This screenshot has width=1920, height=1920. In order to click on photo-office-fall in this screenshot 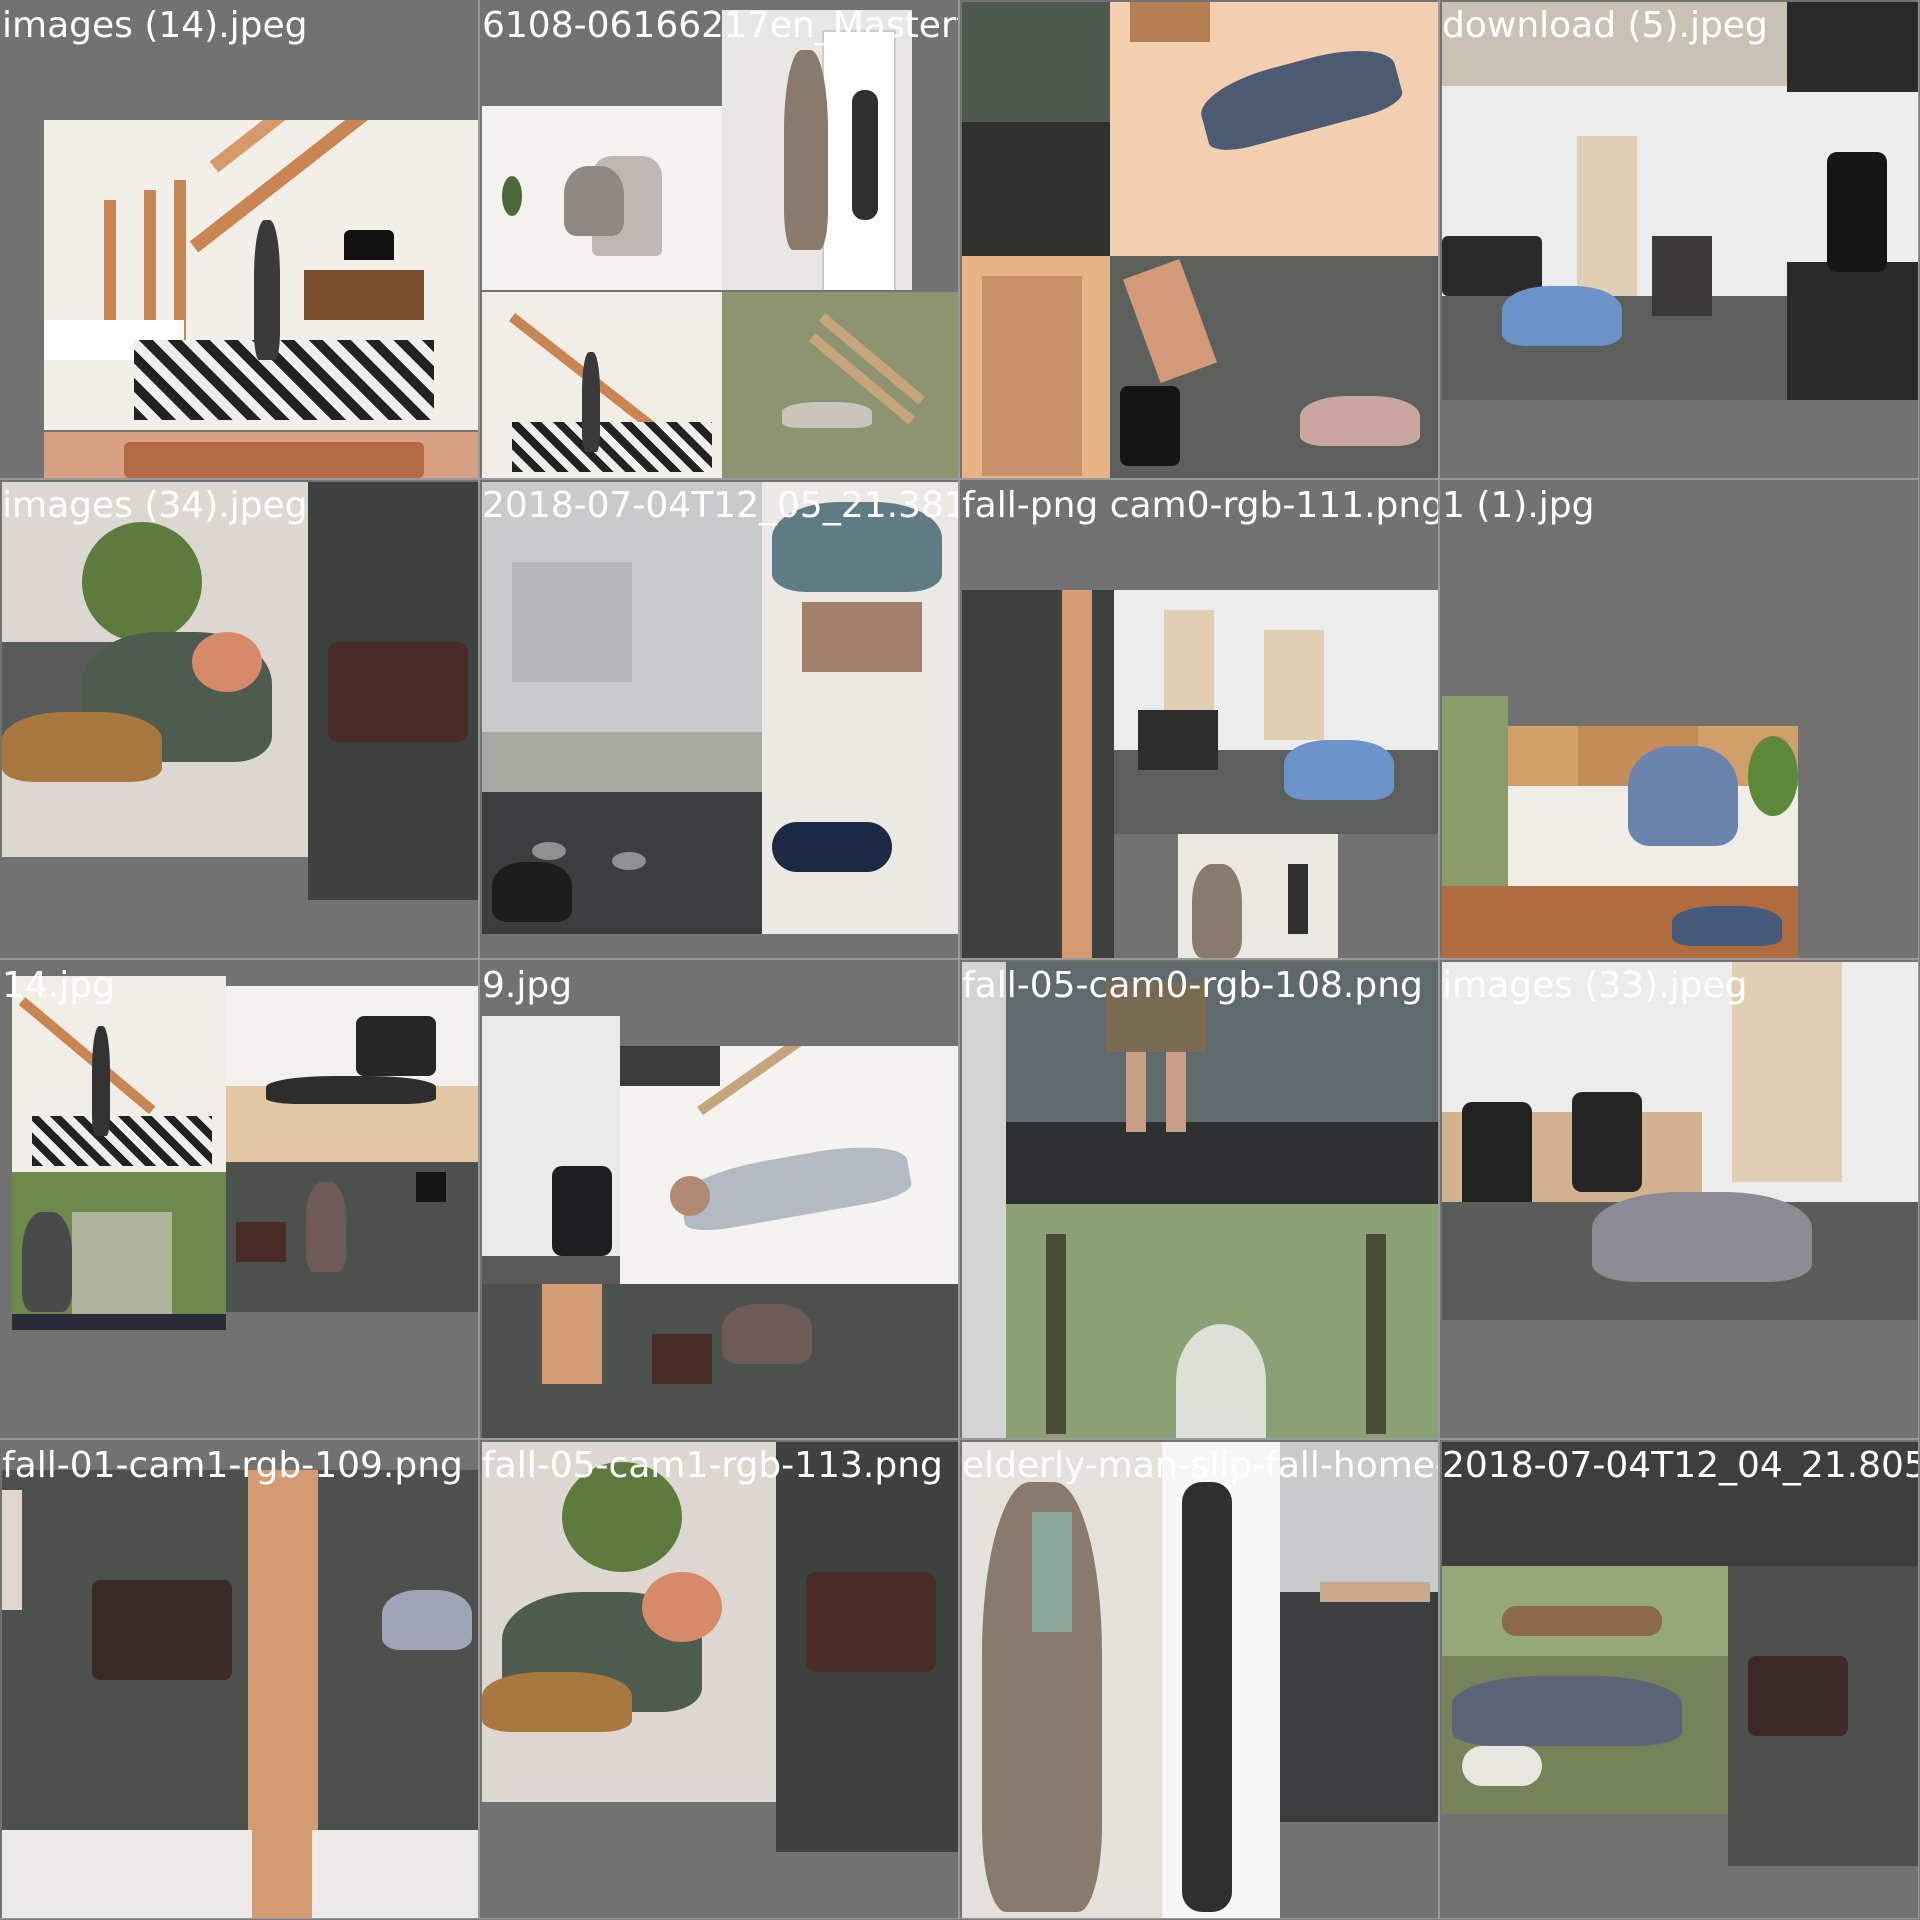, I will do `click(1680, 1141)`.